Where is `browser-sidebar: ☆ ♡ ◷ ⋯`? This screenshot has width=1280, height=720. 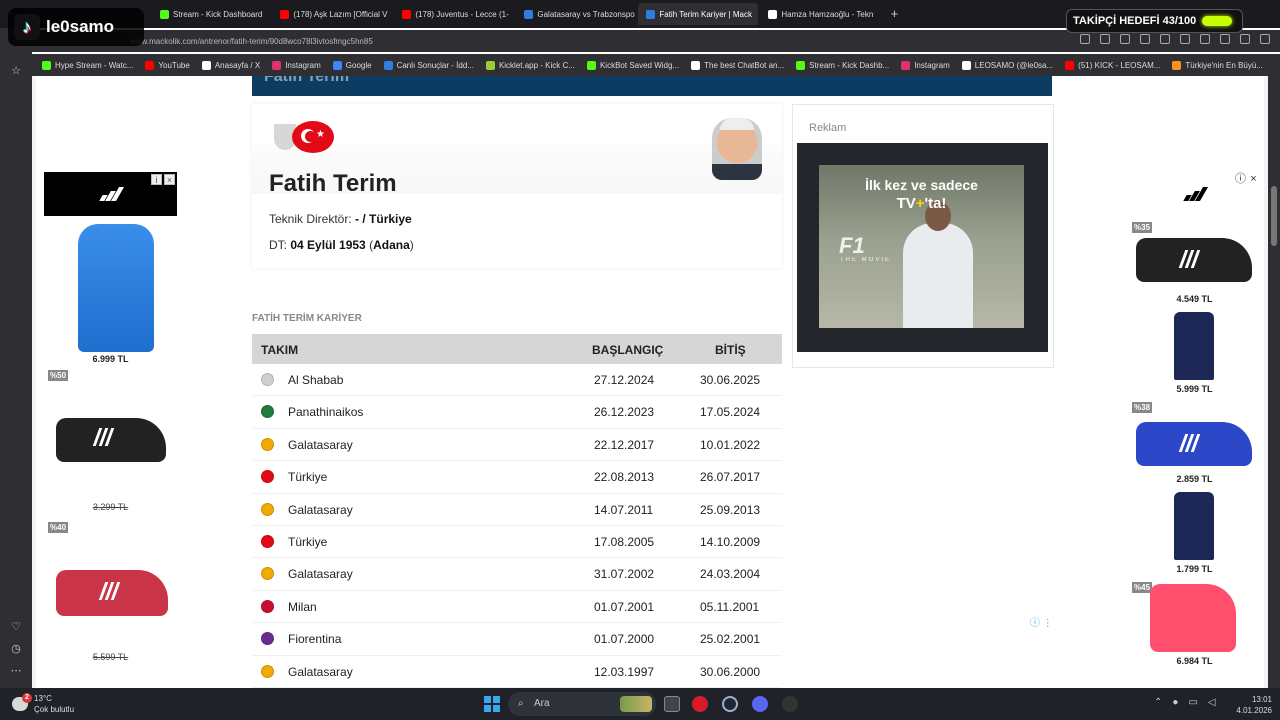 browser-sidebar: ☆ ♡ ◷ ⋯ is located at coordinates (16, 358).